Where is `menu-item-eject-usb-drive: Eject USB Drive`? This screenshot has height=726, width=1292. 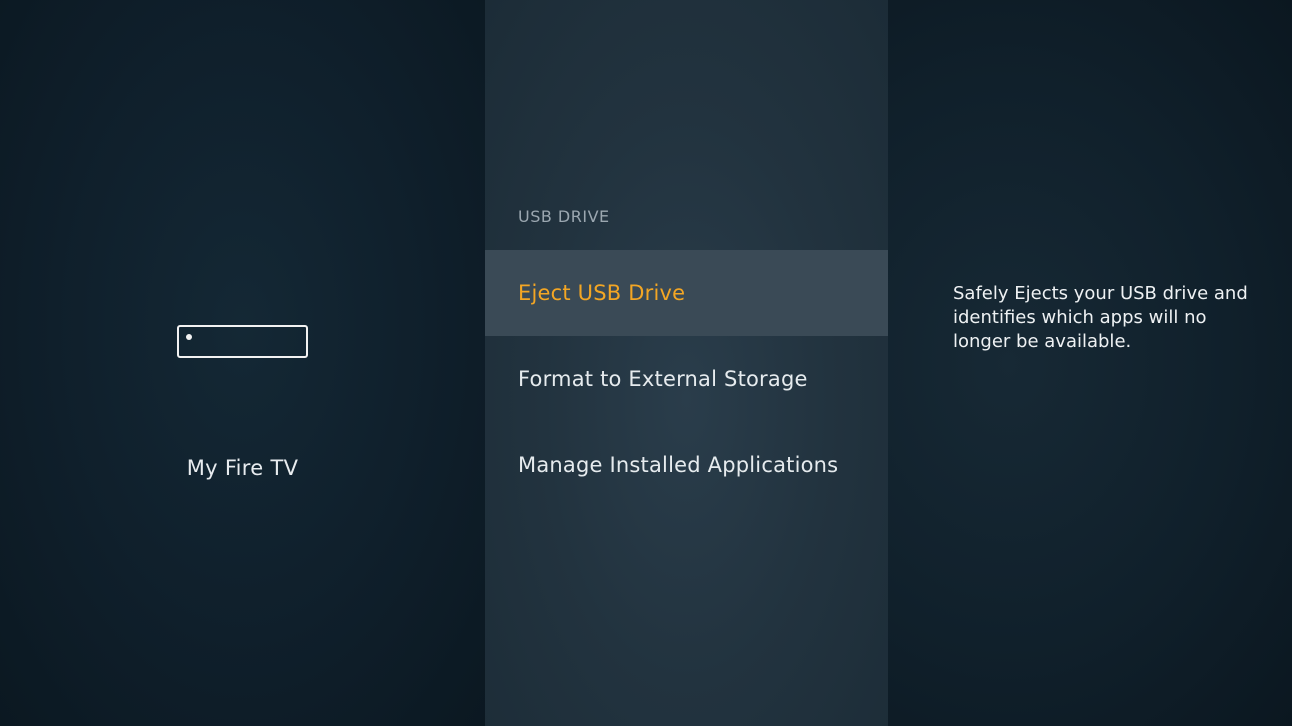 menu-item-eject-usb-drive: Eject USB Drive is located at coordinates (686, 293).